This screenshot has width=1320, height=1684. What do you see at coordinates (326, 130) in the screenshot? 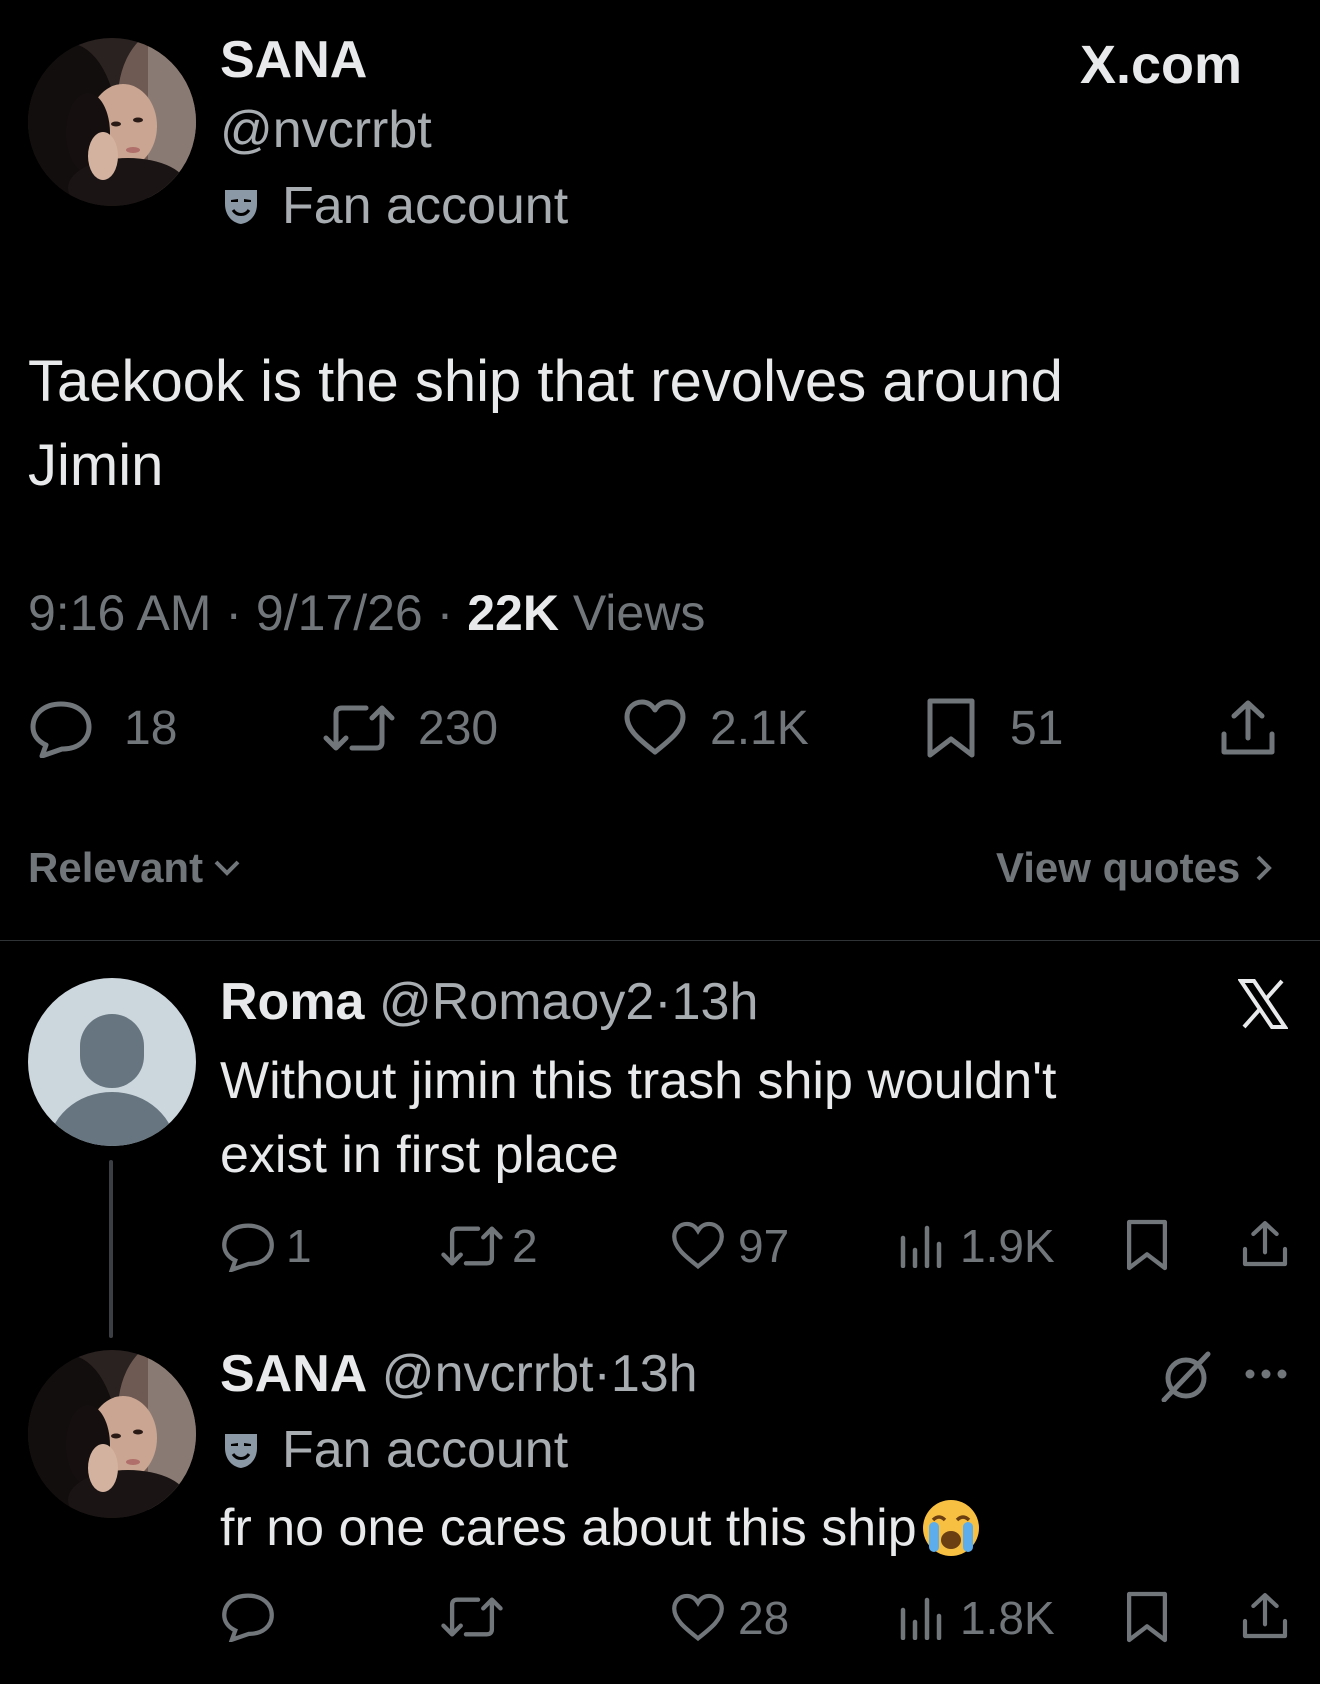
I see `author-handle: @nvcrrbt` at bounding box center [326, 130].